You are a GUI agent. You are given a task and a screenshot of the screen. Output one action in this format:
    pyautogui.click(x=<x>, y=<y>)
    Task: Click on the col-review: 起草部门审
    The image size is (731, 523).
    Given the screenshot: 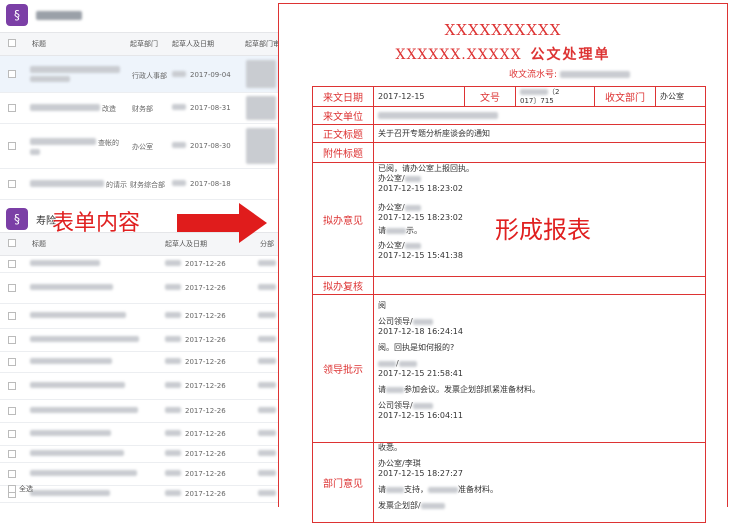 What is the action you would take?
    pyautogui.click(x=262, y=44)
    